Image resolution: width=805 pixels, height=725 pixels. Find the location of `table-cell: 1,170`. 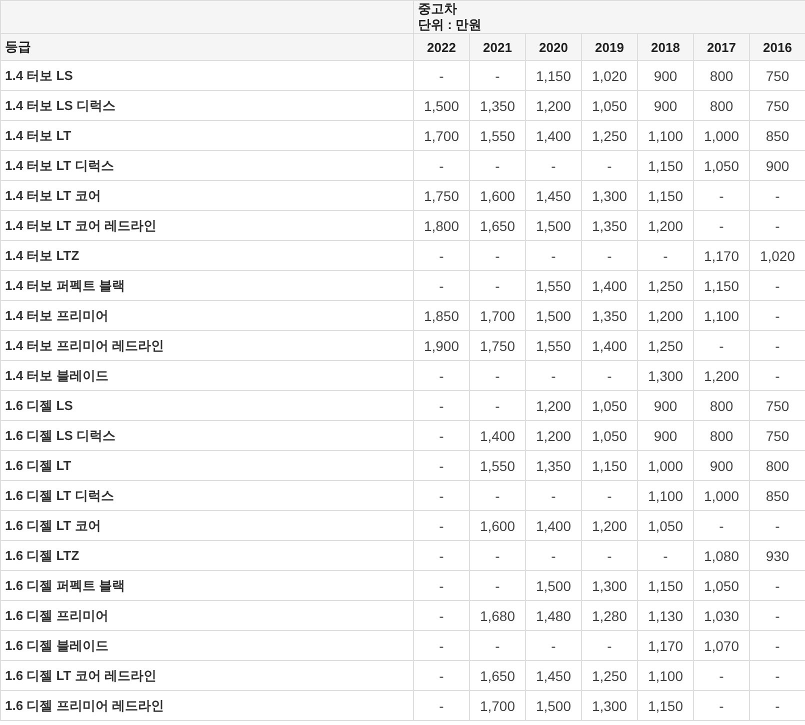

table-cell: 1,170 is located at coordinates (722, 255).